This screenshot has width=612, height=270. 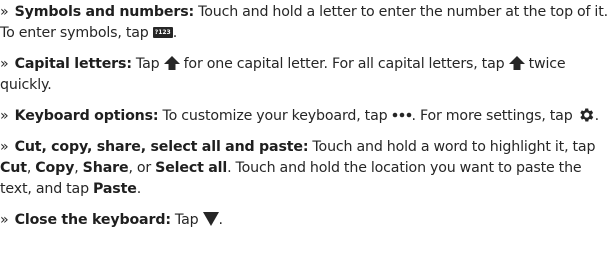 What do you see at coordinates (161, 147) in the screenshot?
I see `tip-label: Cut, copy, share, select all and paste:` at bounding box center [161, 147].